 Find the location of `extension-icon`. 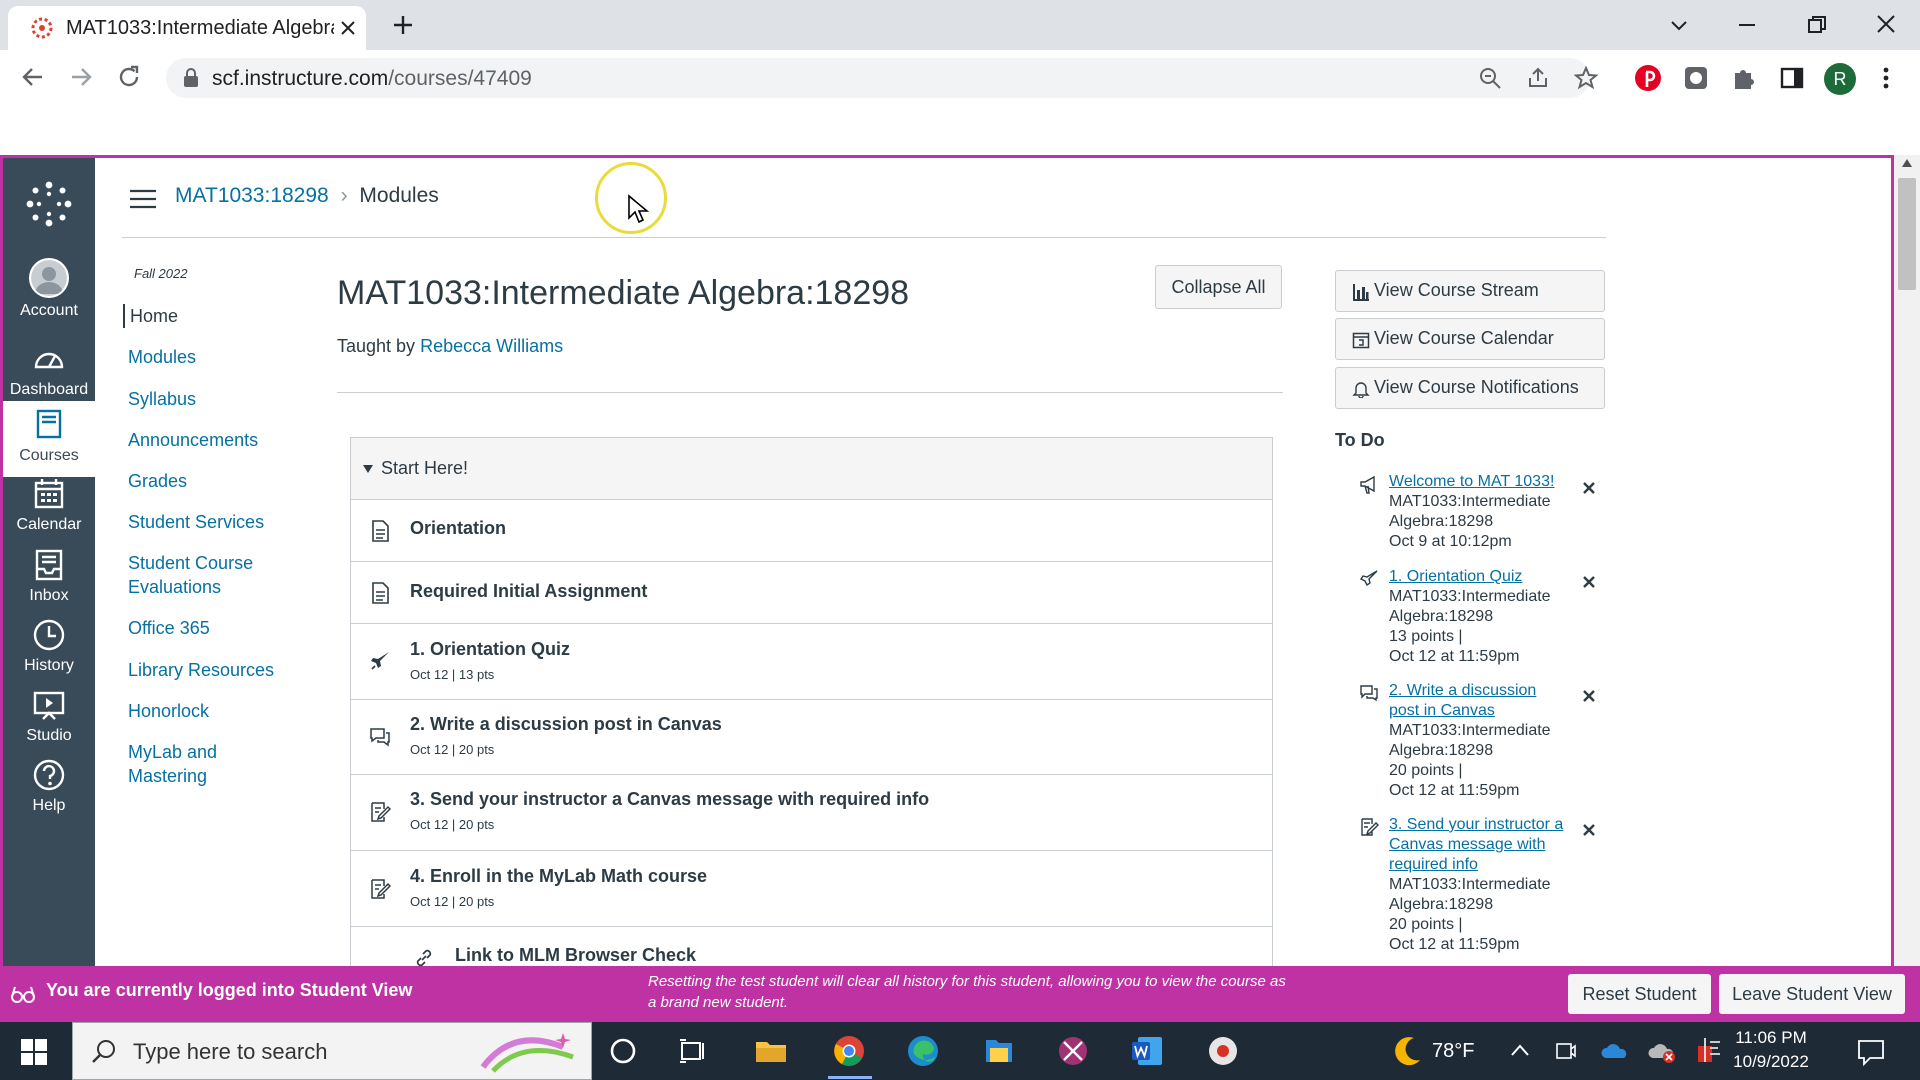

extension-icon is located at coordinates (1696, 78).